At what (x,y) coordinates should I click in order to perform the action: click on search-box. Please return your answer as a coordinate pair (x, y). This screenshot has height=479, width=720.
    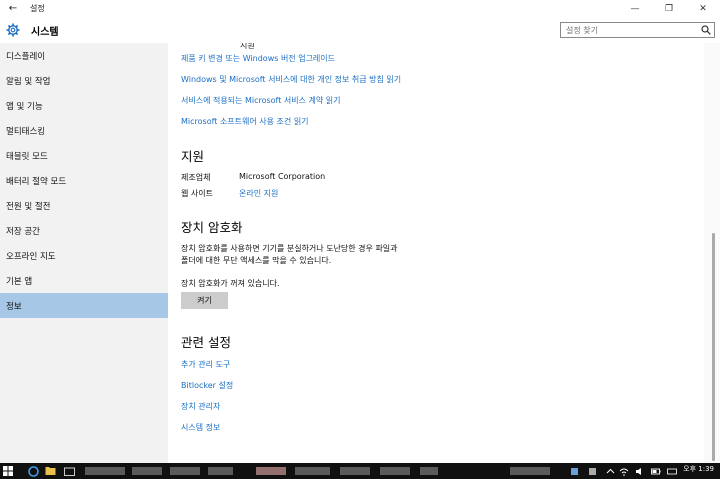
    Looking at the image, I should click on (637, 30).